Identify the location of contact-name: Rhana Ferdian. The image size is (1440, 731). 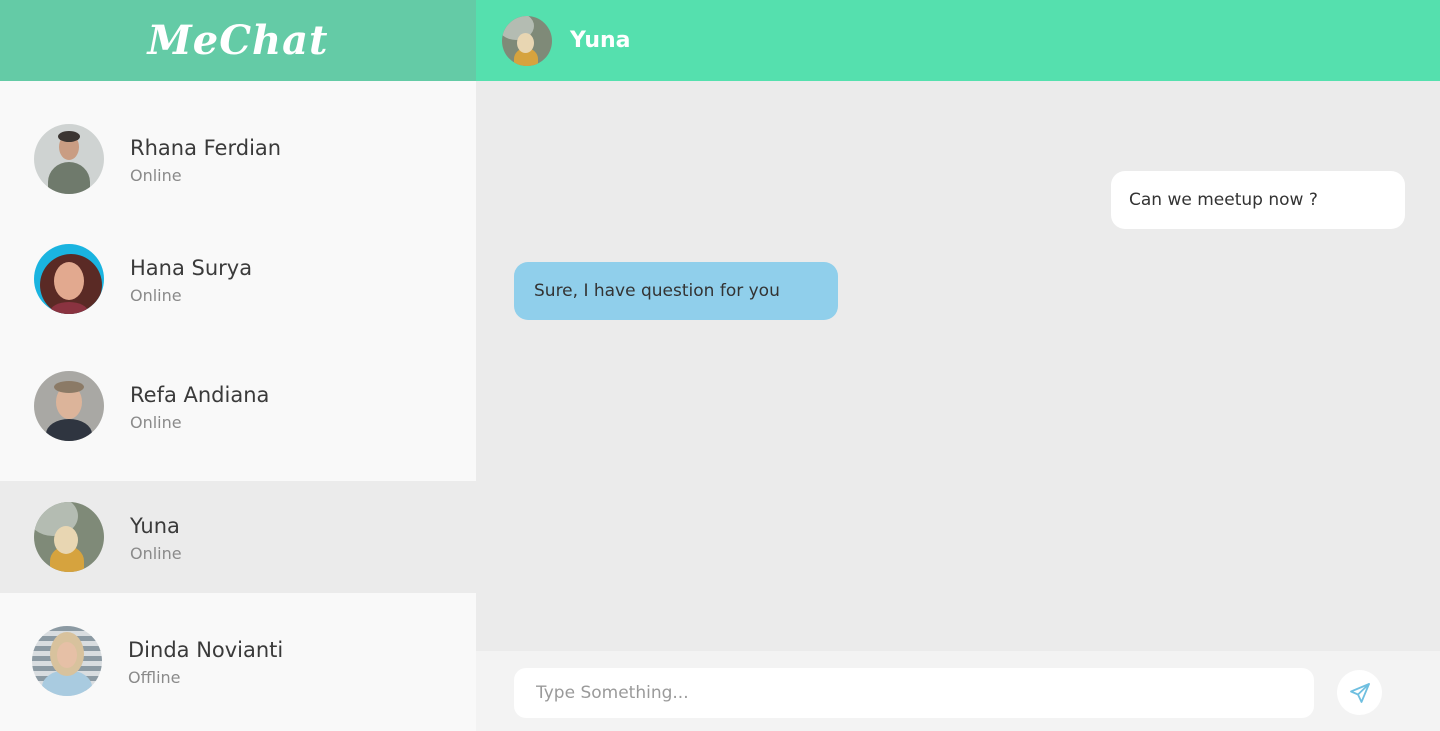
(206, 147).